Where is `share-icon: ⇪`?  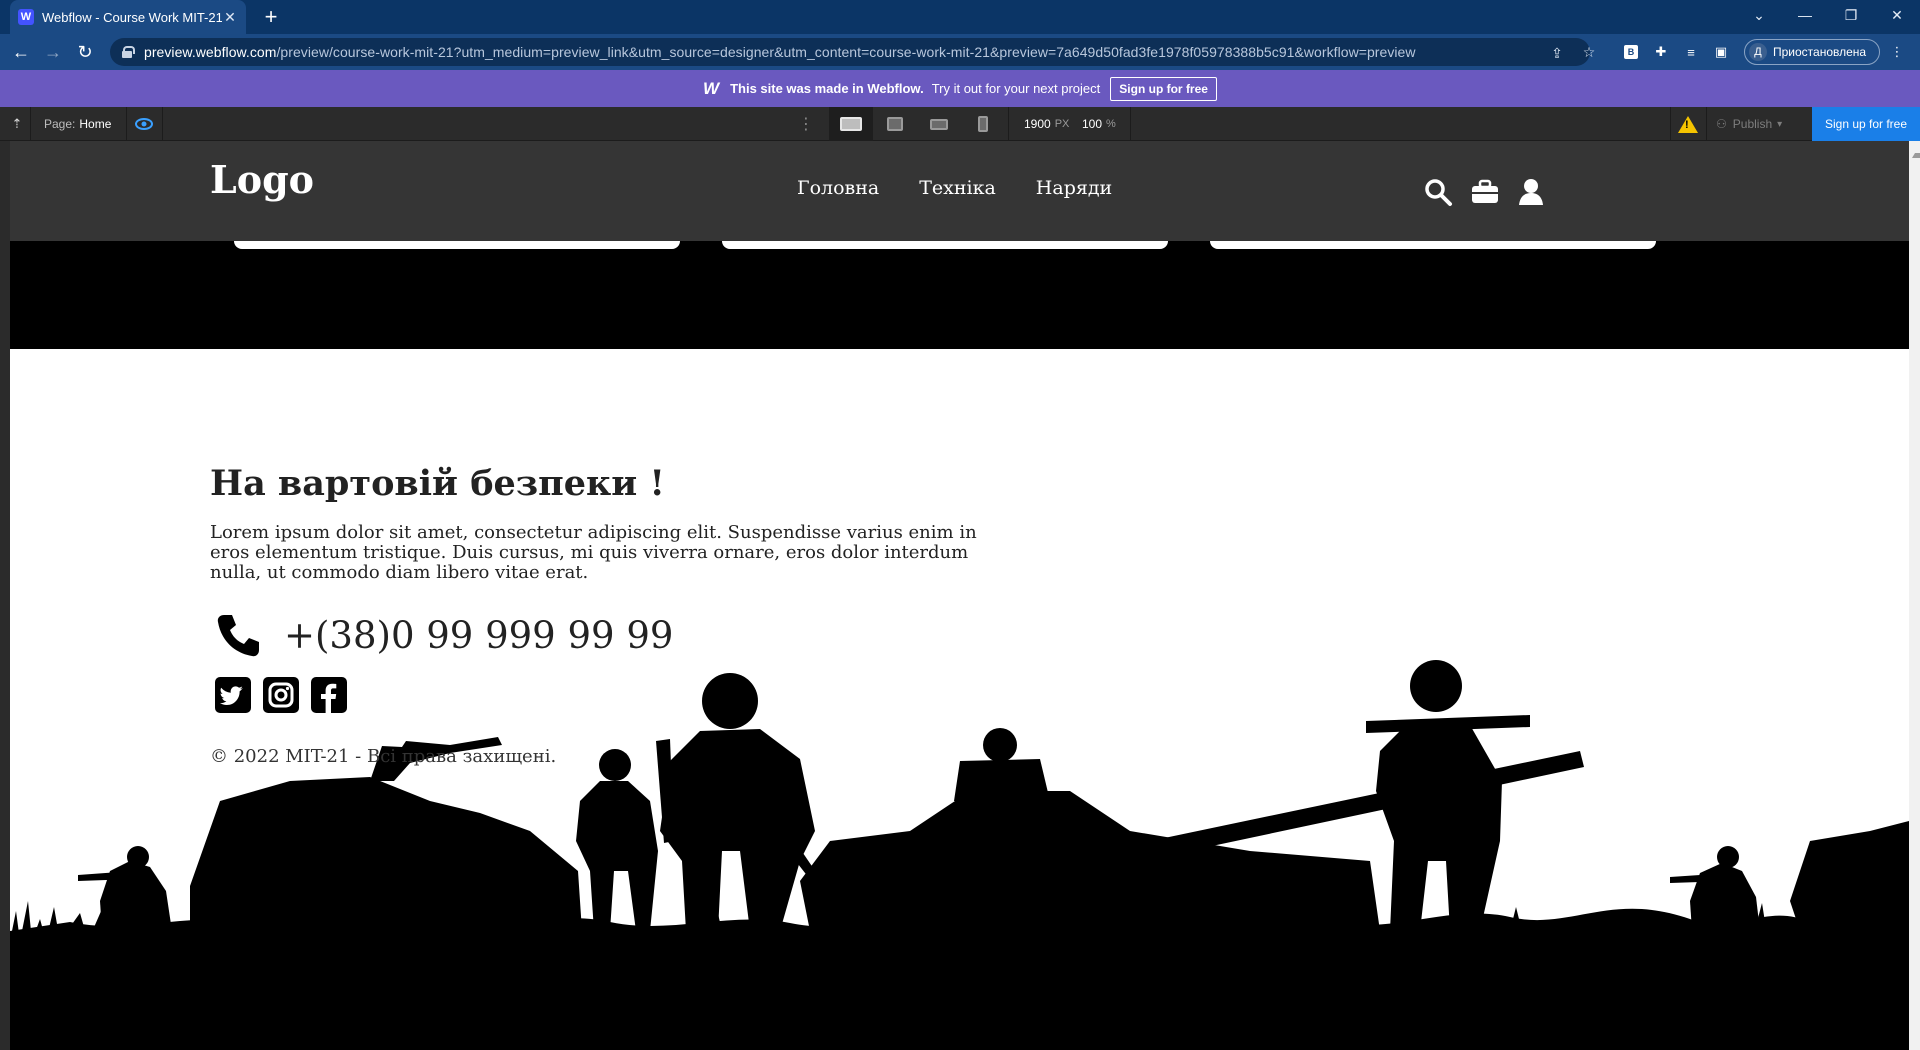
share-icon: ⇪ is located at coordinates (1557, 53).